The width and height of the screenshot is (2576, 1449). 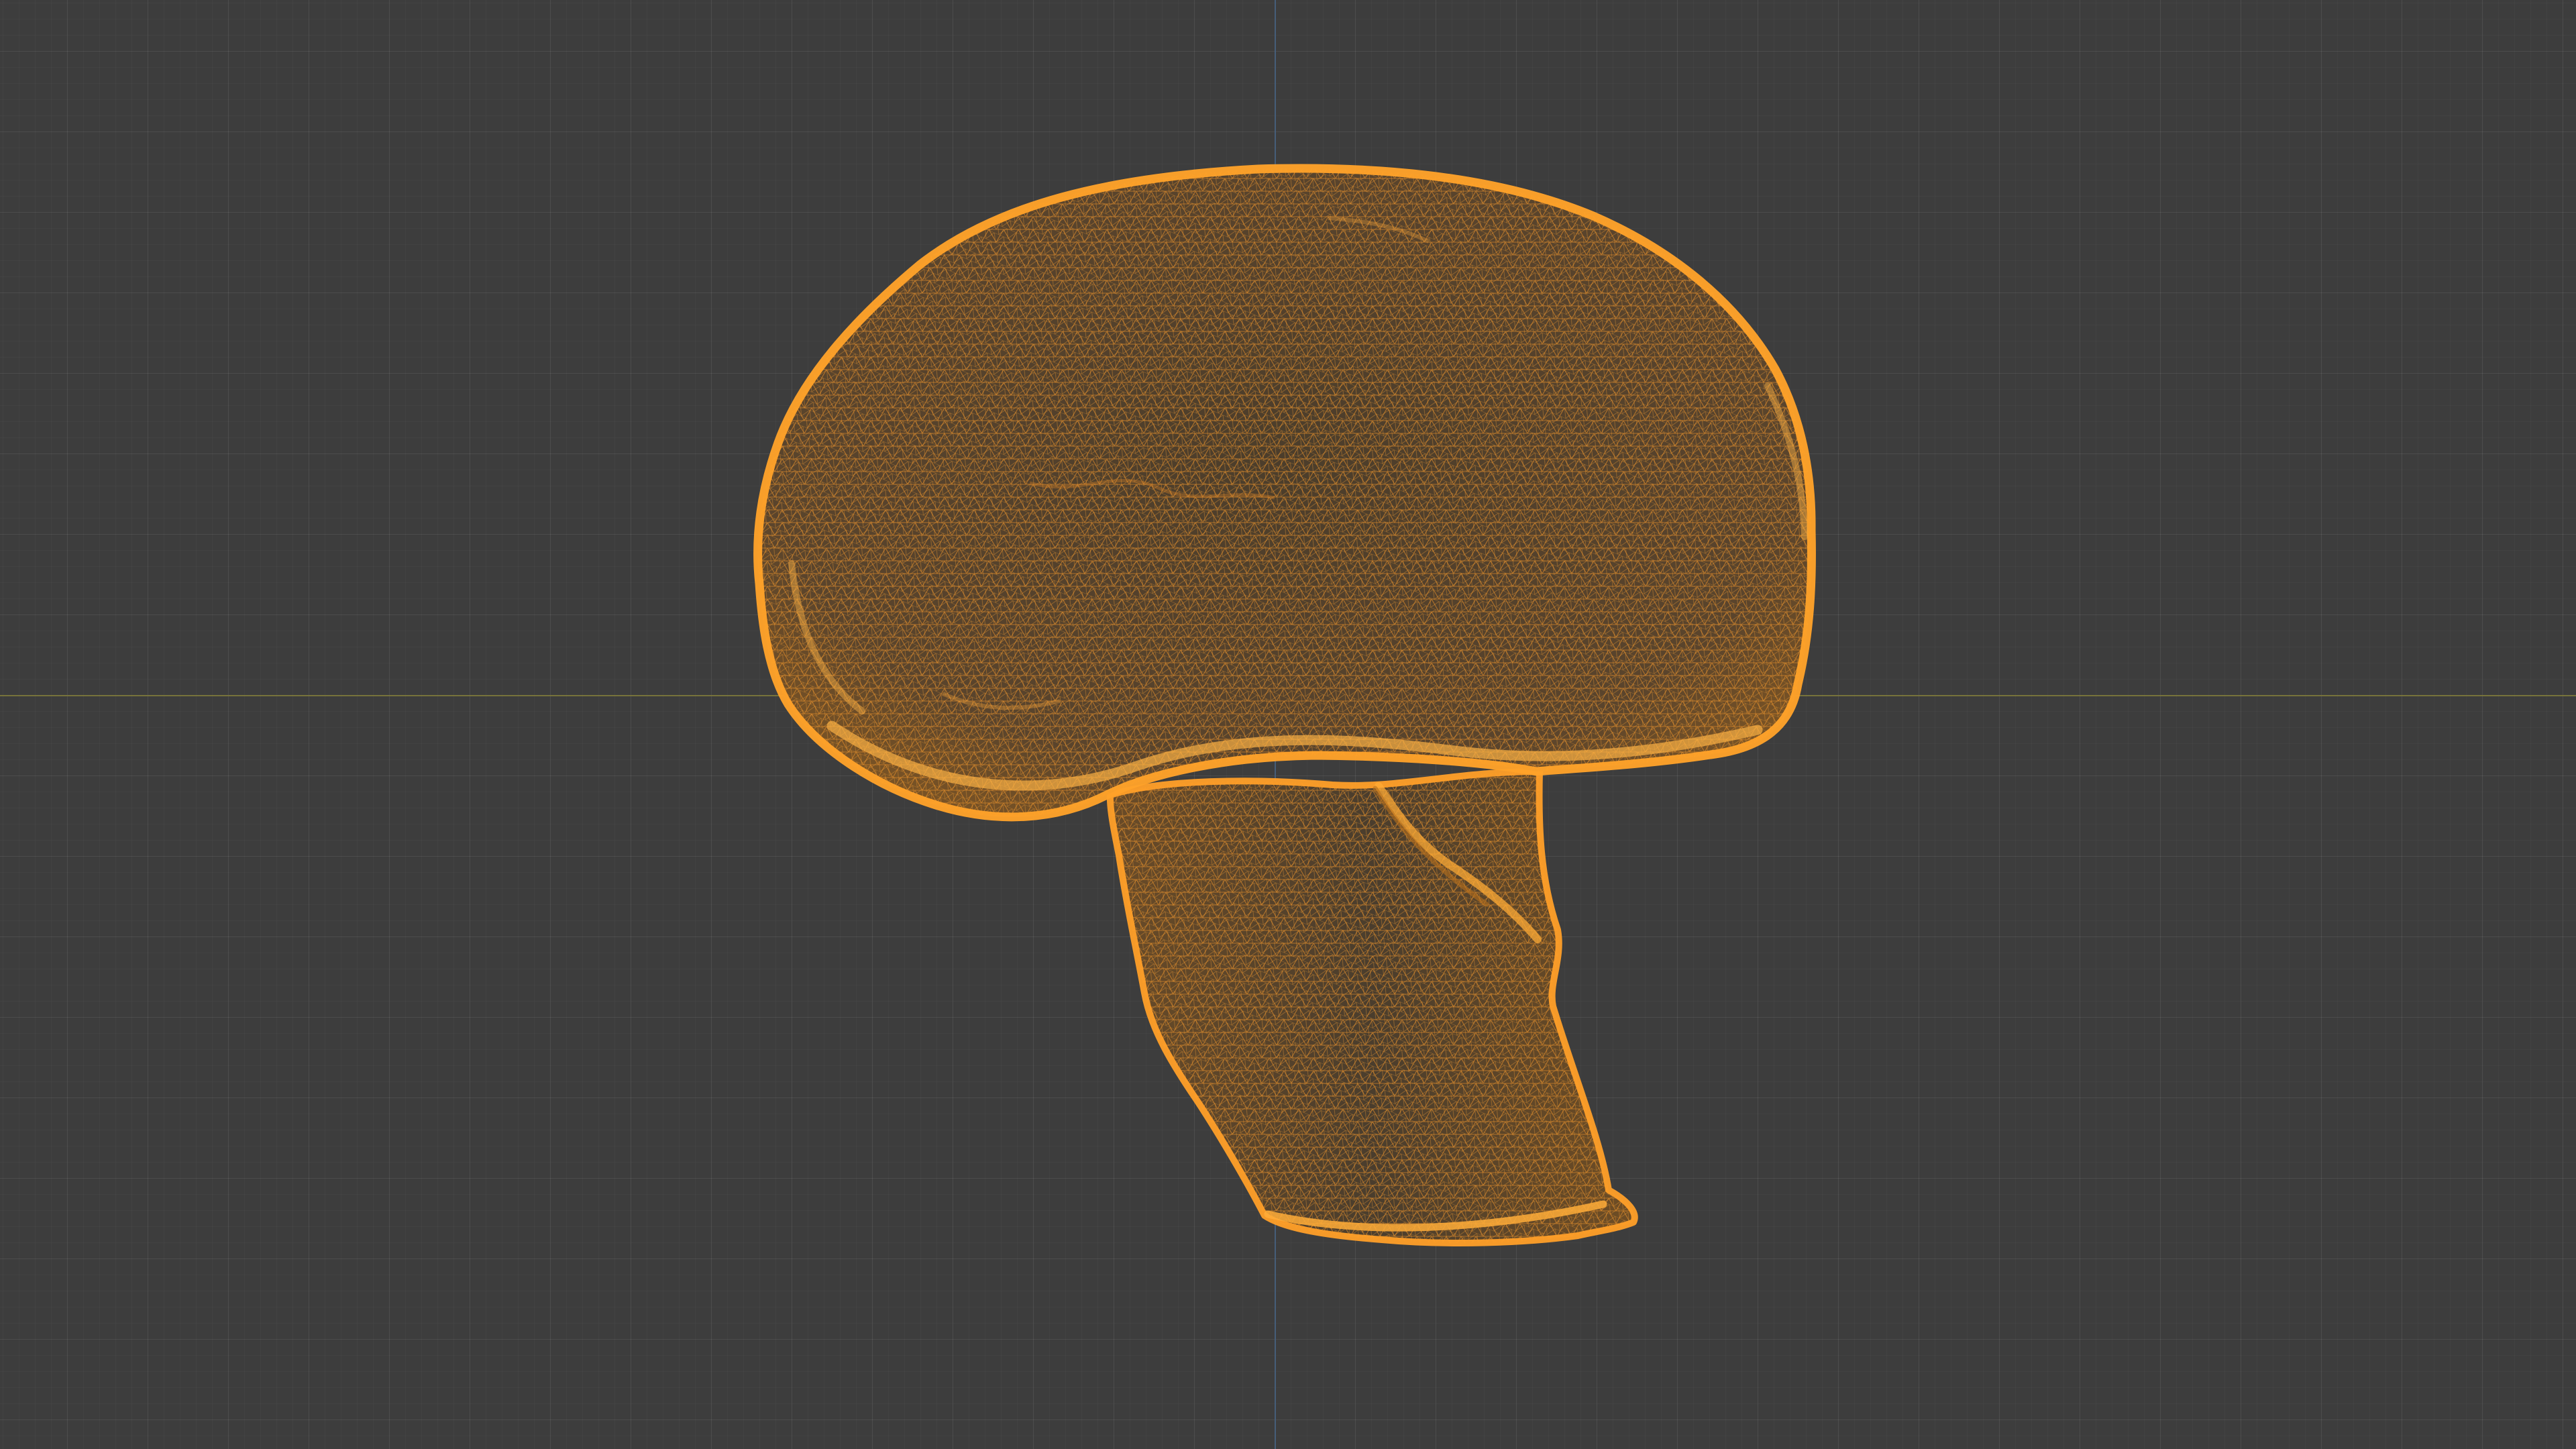 What do you see at coordinates (1372, 1007) in the screenshot?
I see `mushroom-stem` at bounding box center [1372, 1007].